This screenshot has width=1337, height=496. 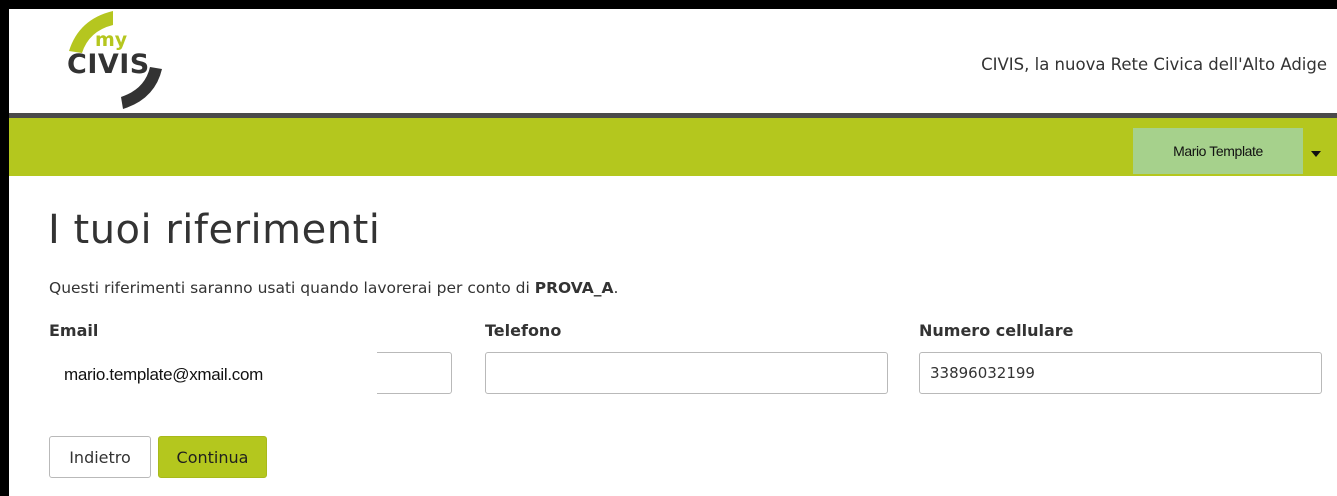 I want to click on email-value: mario.template@xmail.com, so click(x=163, y=374).